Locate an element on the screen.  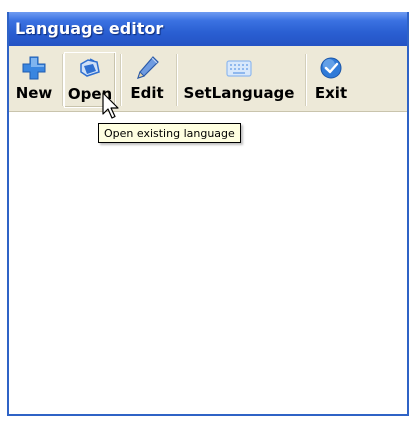
check-circle-icon is located at coordinates (331, 68).